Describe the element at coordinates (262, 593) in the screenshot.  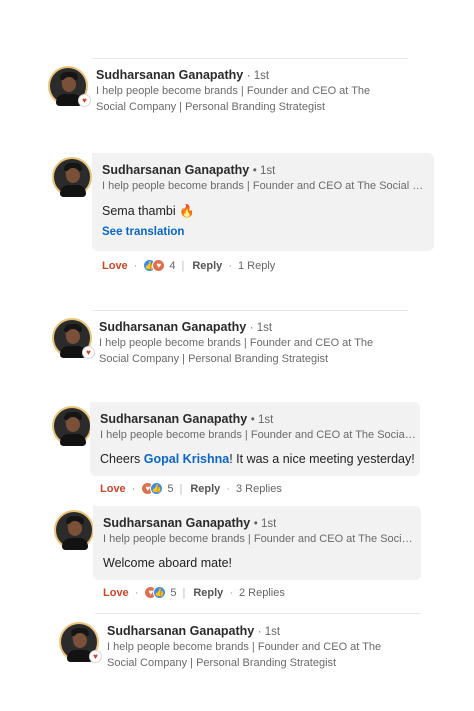
I see `replies-link: 2 Replies` at that location.